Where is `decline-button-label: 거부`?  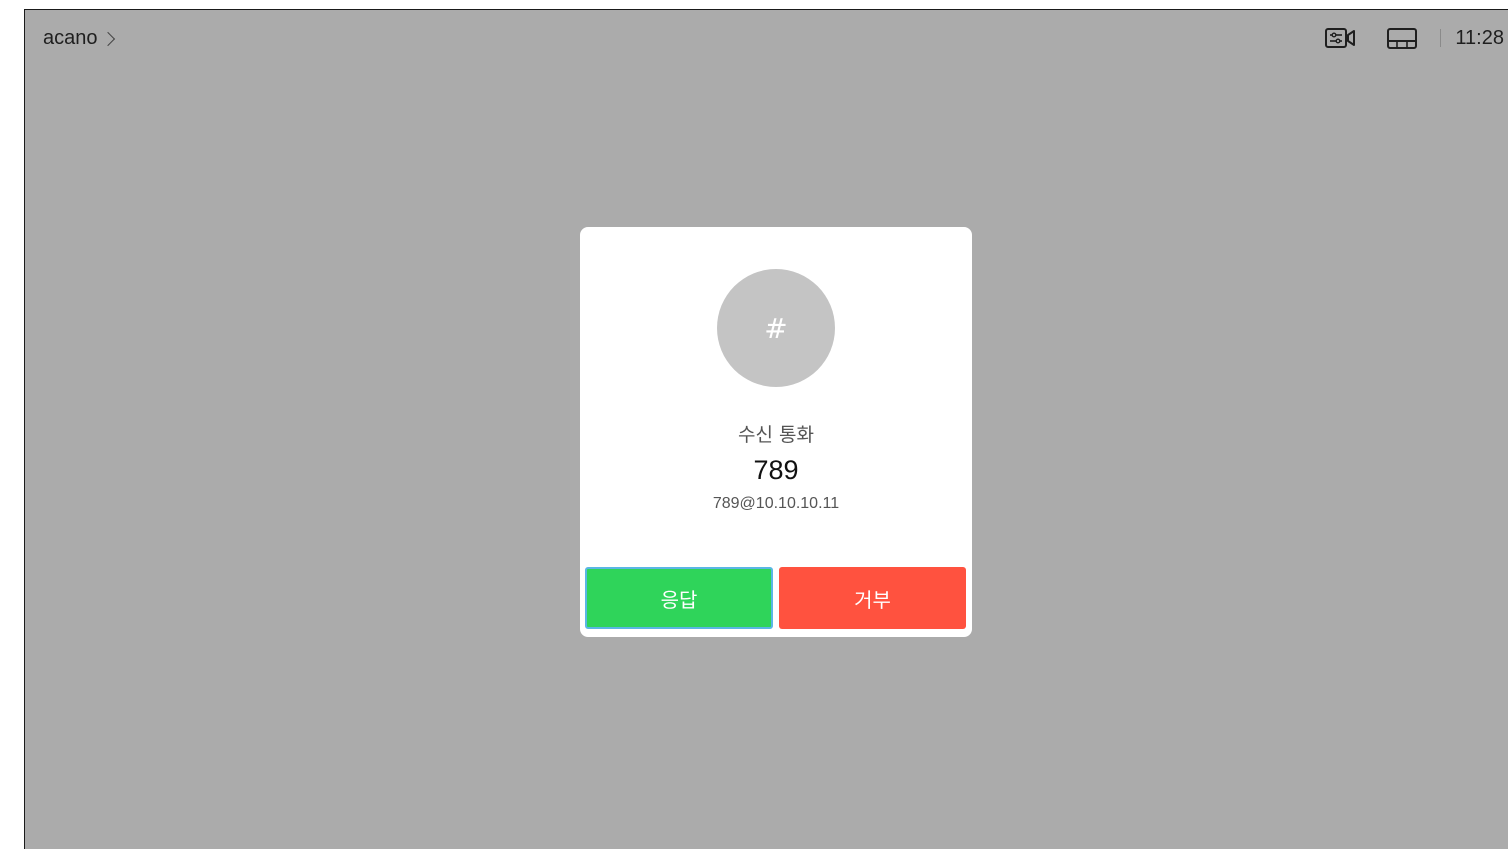
decline-button-label: 거부 is located at coordinates (872, 599).